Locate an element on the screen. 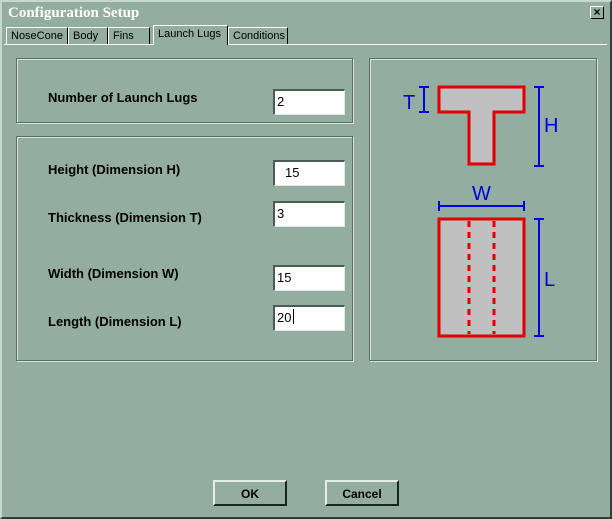  tab-nosecone: NoseCone is located at coordinates (37, 35).